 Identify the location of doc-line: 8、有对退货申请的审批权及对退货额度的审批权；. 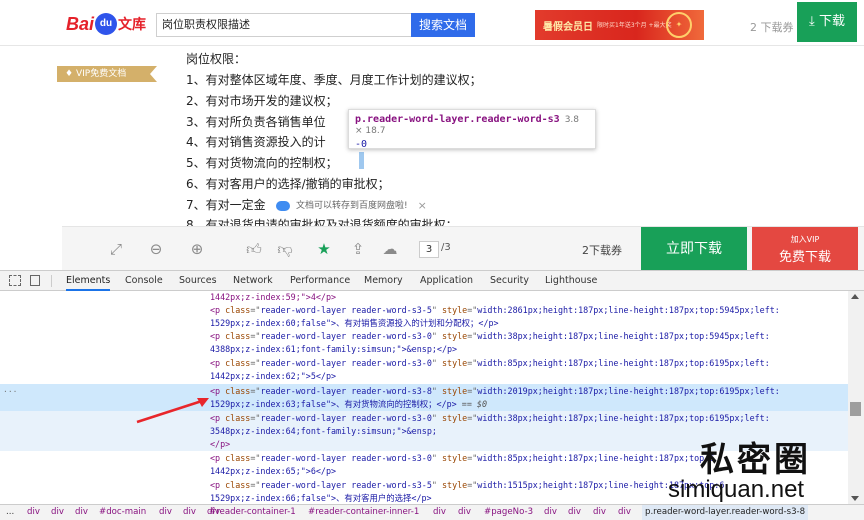
(322, 222).